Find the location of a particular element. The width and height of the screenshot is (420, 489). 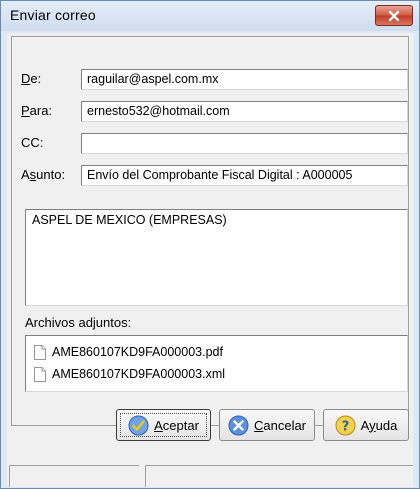

accept-button: Aceptar is located at coordinates (163, 425).